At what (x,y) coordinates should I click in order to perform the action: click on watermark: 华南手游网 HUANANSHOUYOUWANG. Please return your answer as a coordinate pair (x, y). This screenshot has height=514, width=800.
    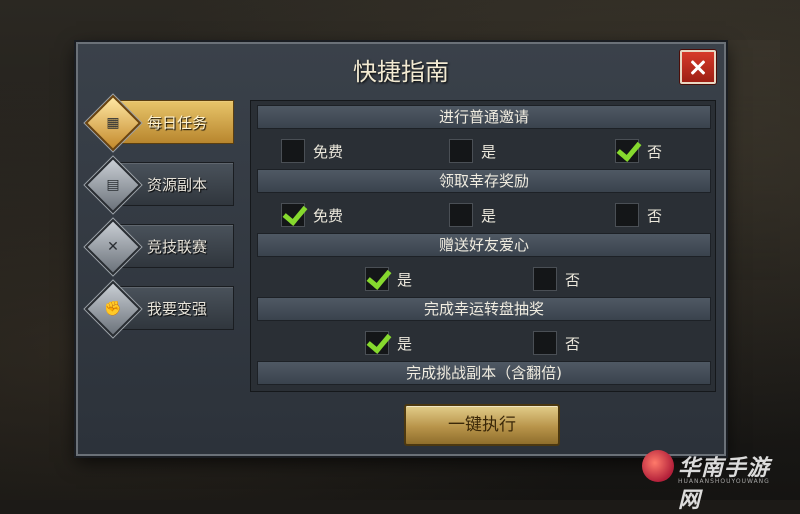
    Looking at the image, I should click on (717, 480).